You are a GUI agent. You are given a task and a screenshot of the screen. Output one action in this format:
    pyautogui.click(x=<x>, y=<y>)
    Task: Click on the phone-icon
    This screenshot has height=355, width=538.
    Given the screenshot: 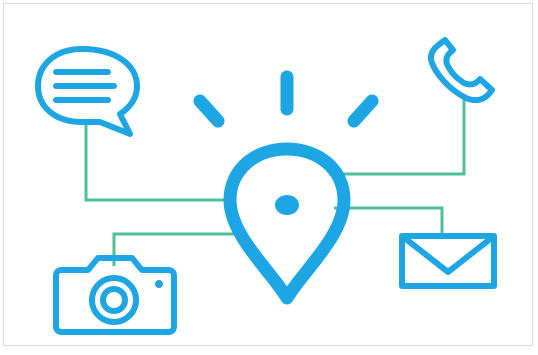 What is the action you would take?
    pyautogui.click(x=461, y=70)
    